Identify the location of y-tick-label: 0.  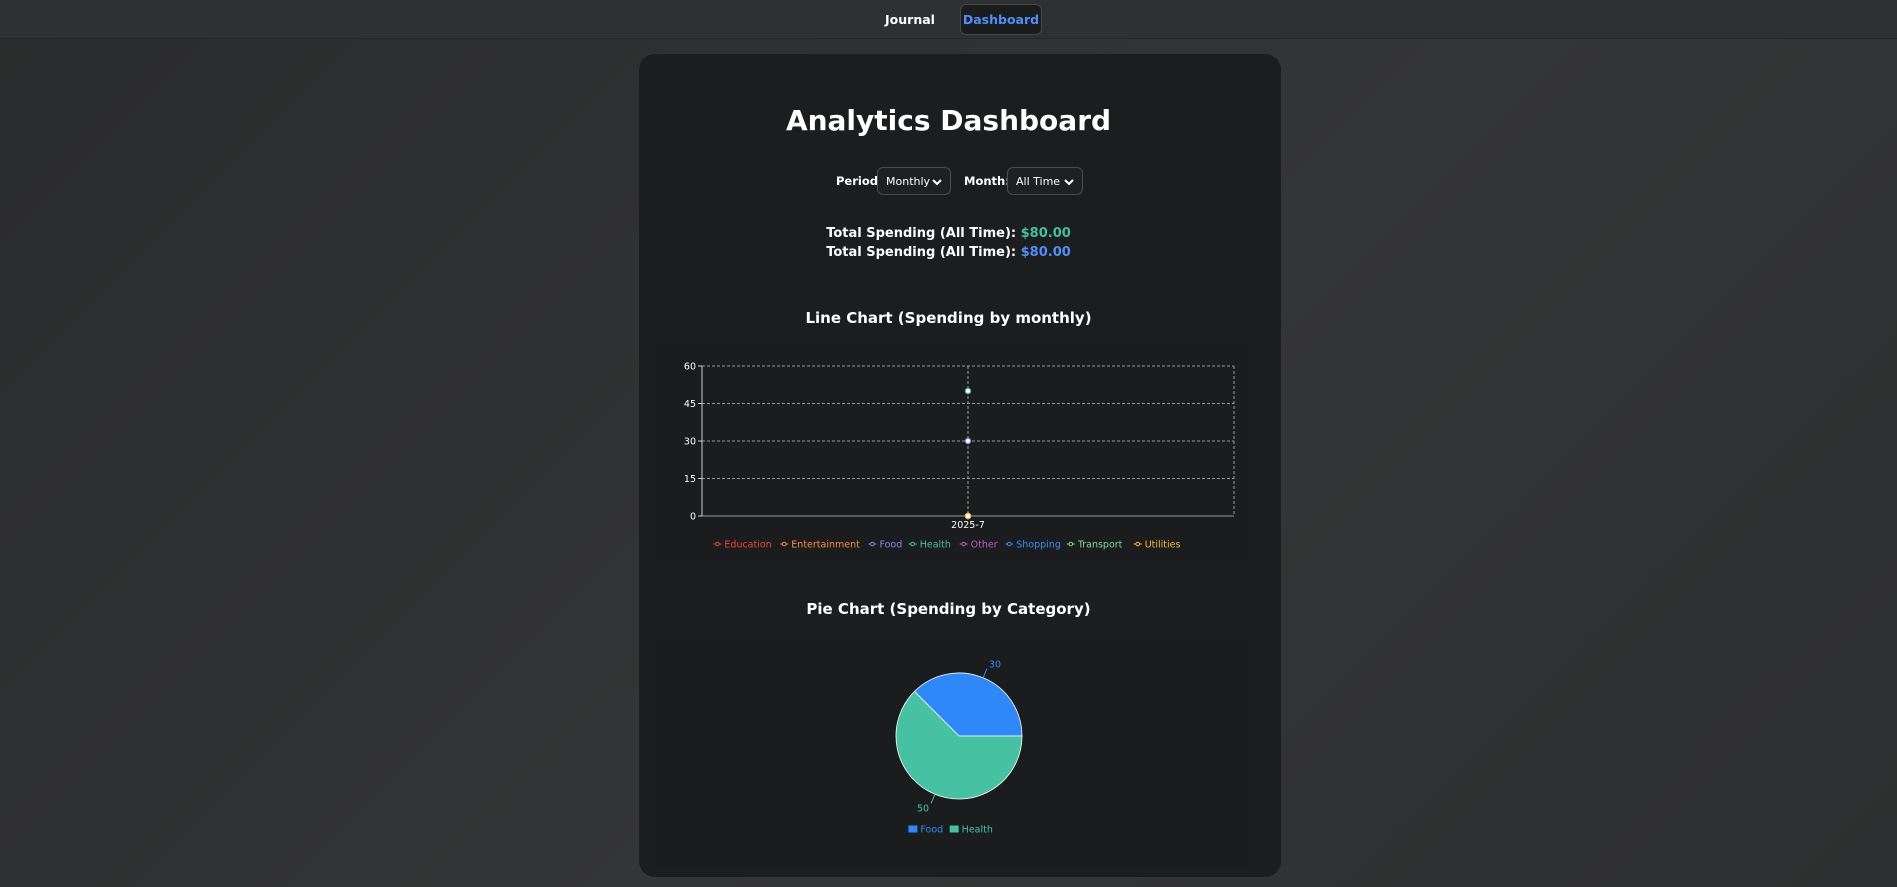
(693, 517).